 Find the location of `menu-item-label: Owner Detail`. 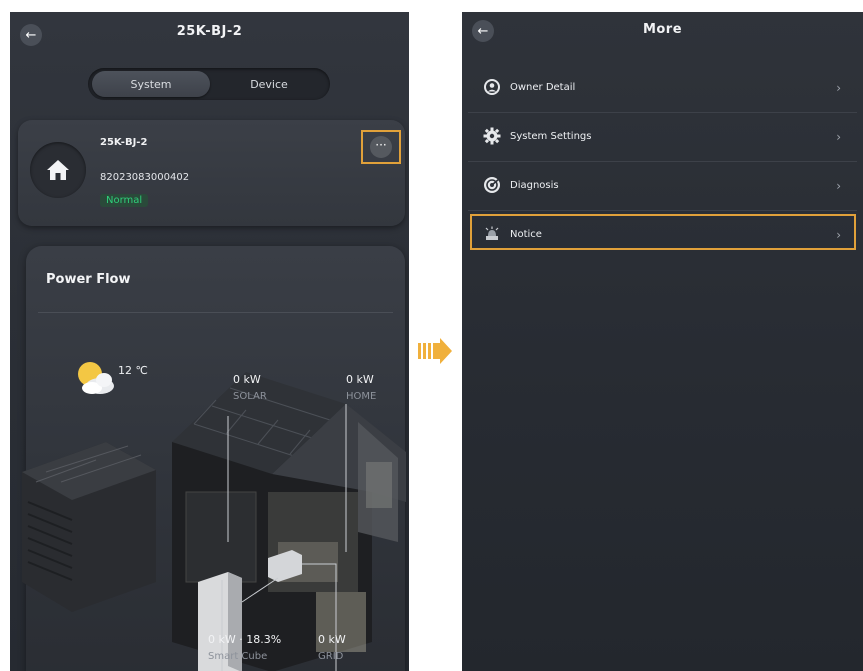

menu-item-label: Owner Detail is located at coordinates (543, 87).